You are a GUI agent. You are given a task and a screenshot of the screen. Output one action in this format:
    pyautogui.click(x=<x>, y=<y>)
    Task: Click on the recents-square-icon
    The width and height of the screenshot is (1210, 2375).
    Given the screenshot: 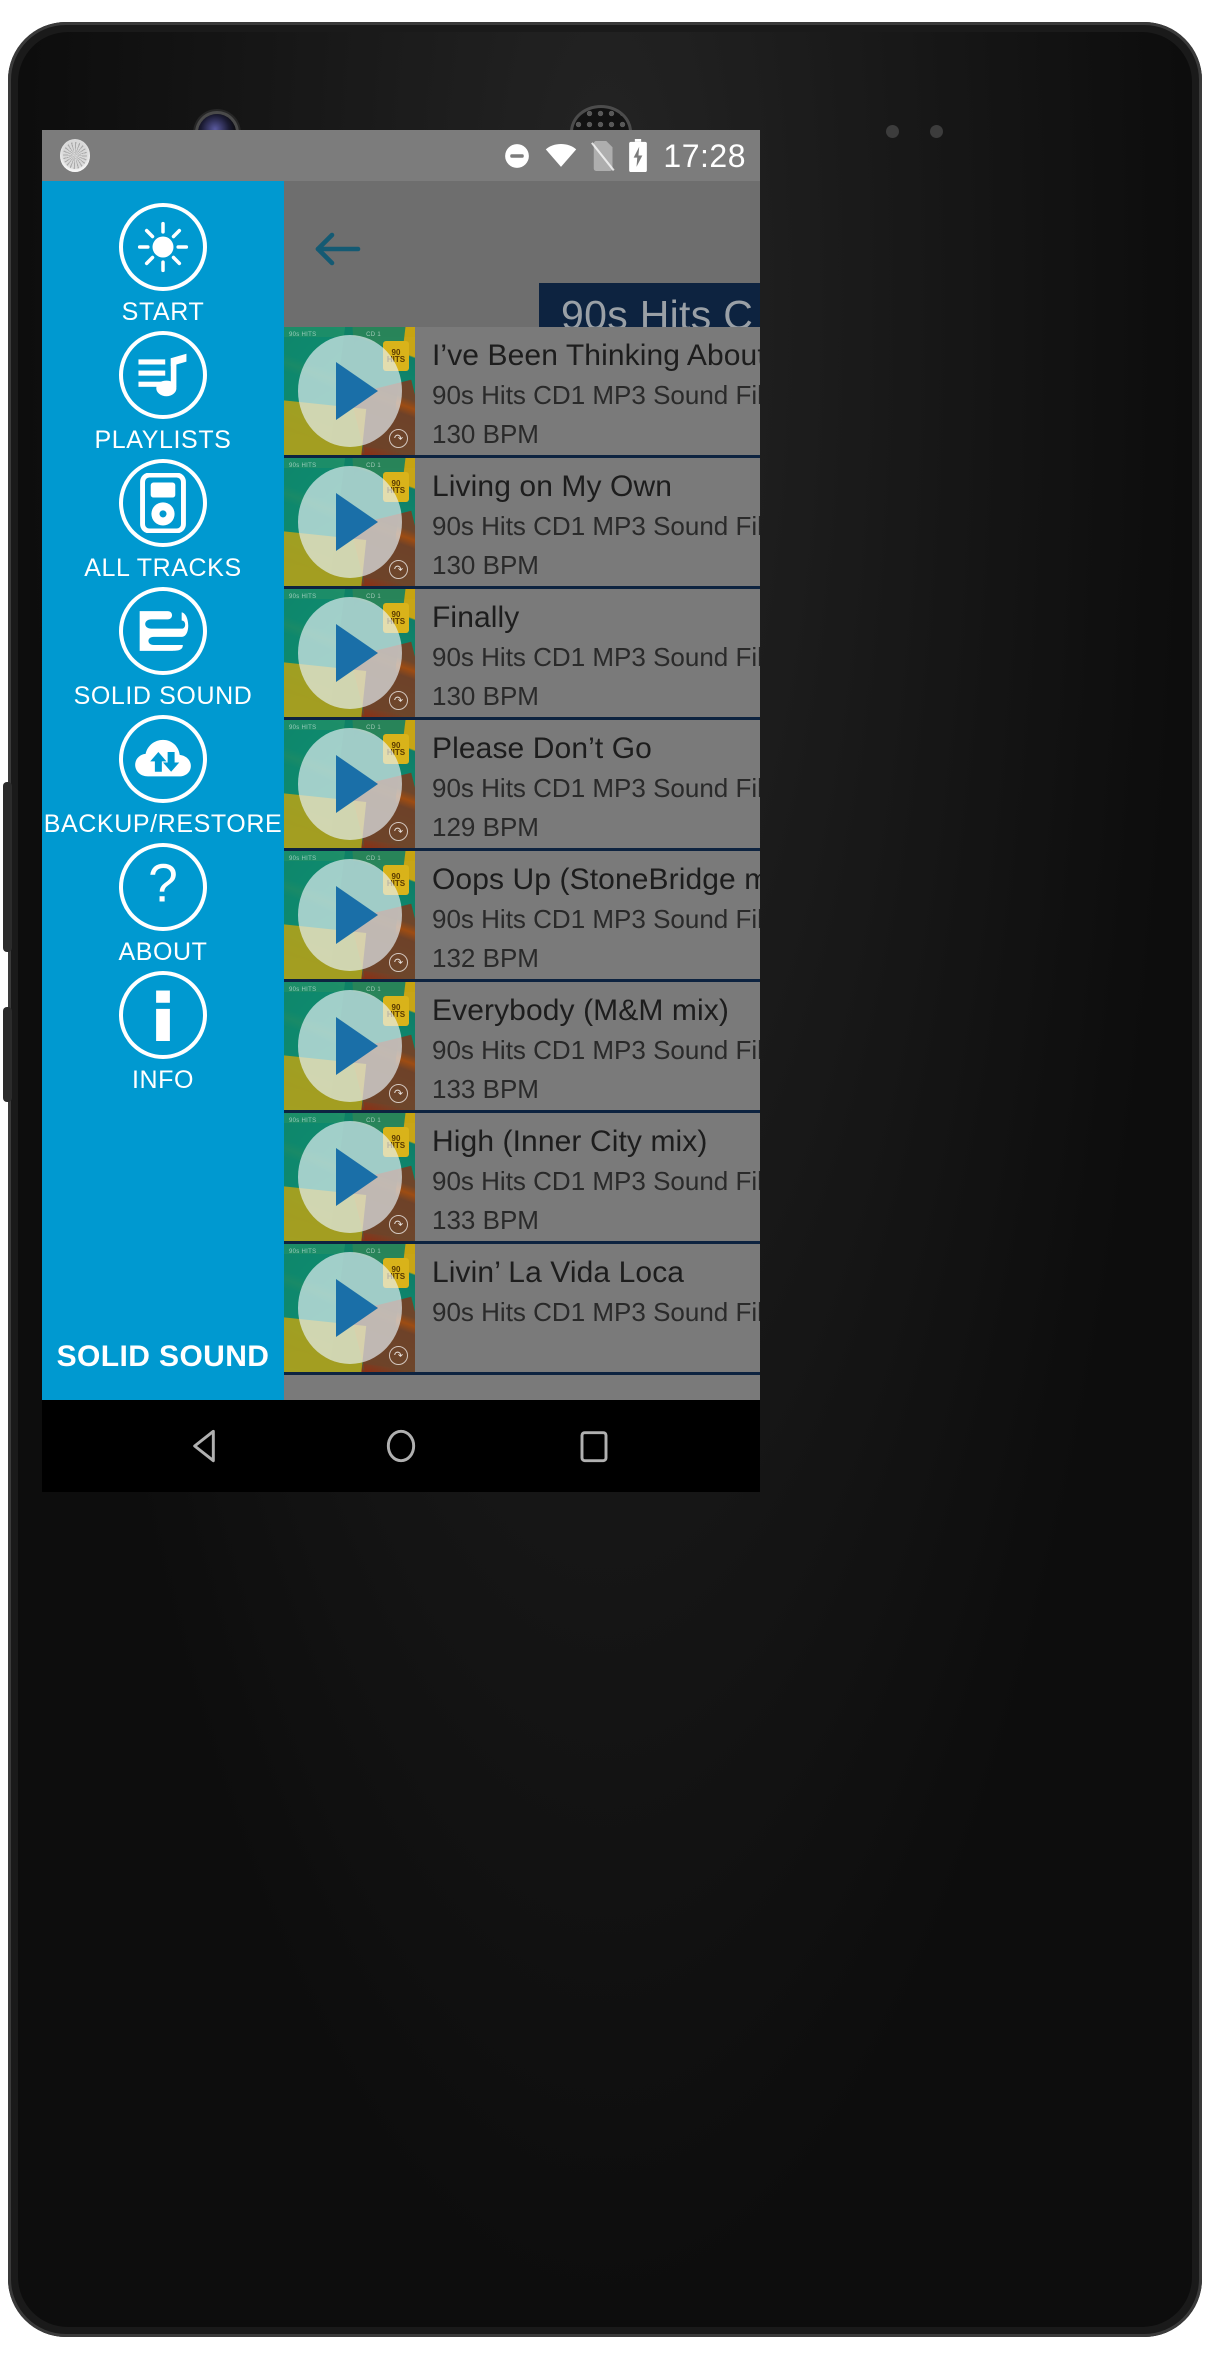 What is the action you would take?
    pyautogui.click(x=594, y=1447)
    